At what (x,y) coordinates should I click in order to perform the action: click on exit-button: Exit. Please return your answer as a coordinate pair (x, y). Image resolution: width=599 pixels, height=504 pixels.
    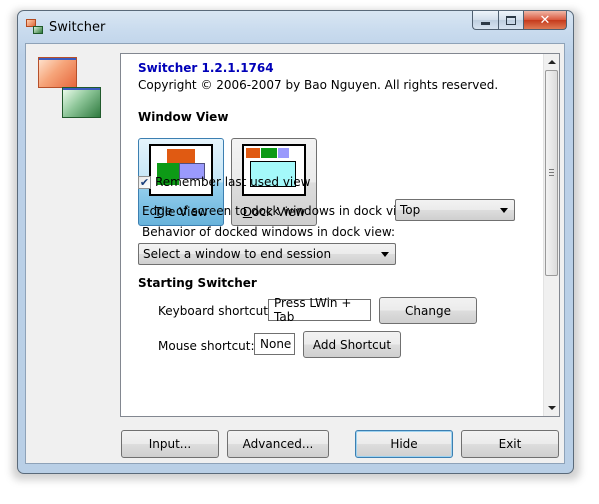
    Looking at the image, I should click on (510, 444).